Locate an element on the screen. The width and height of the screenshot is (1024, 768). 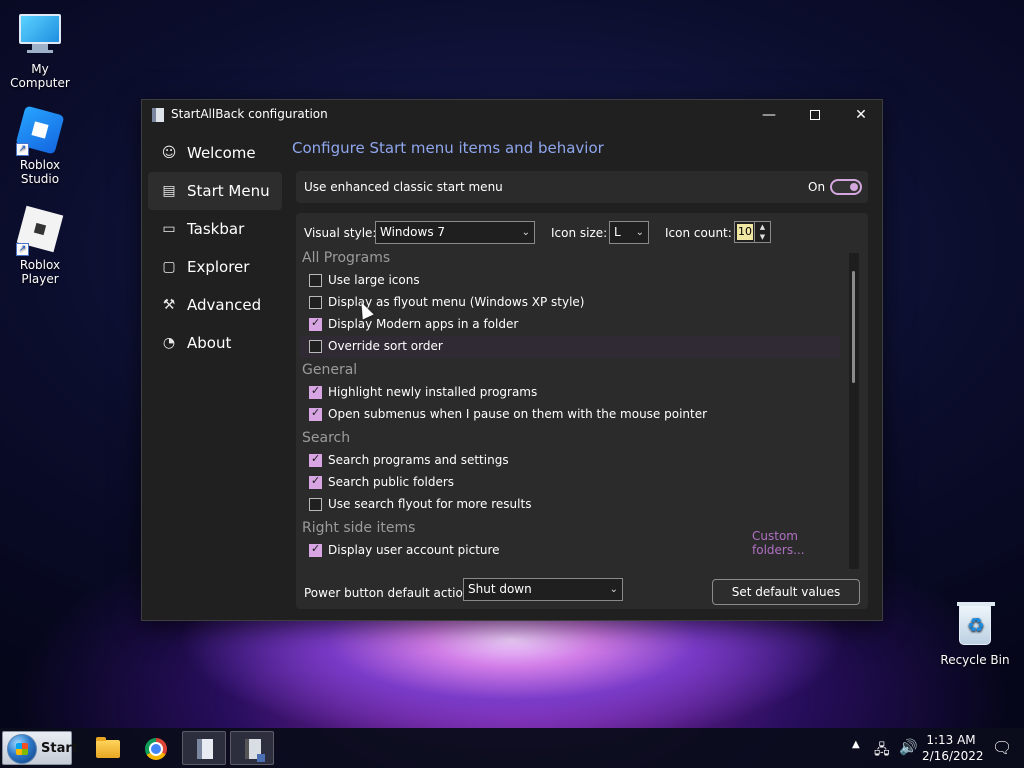
section-title-right-side: Right side items is located at coordinates (359, 528).